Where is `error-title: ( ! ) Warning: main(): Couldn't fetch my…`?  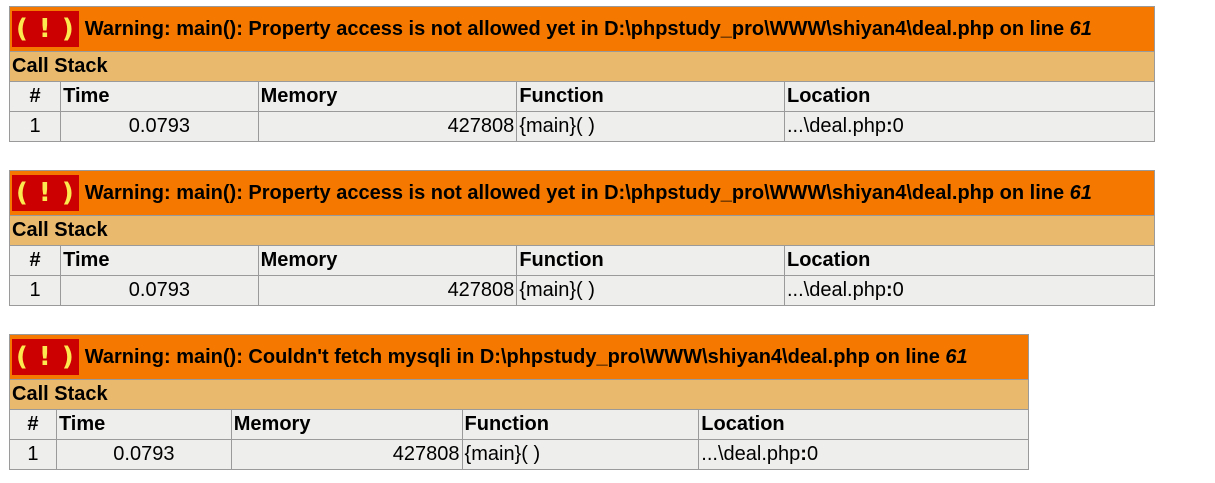 error-title: ( ! ) Warning: main(): Couldn't fetch my… is located at coordinates (519, 357).